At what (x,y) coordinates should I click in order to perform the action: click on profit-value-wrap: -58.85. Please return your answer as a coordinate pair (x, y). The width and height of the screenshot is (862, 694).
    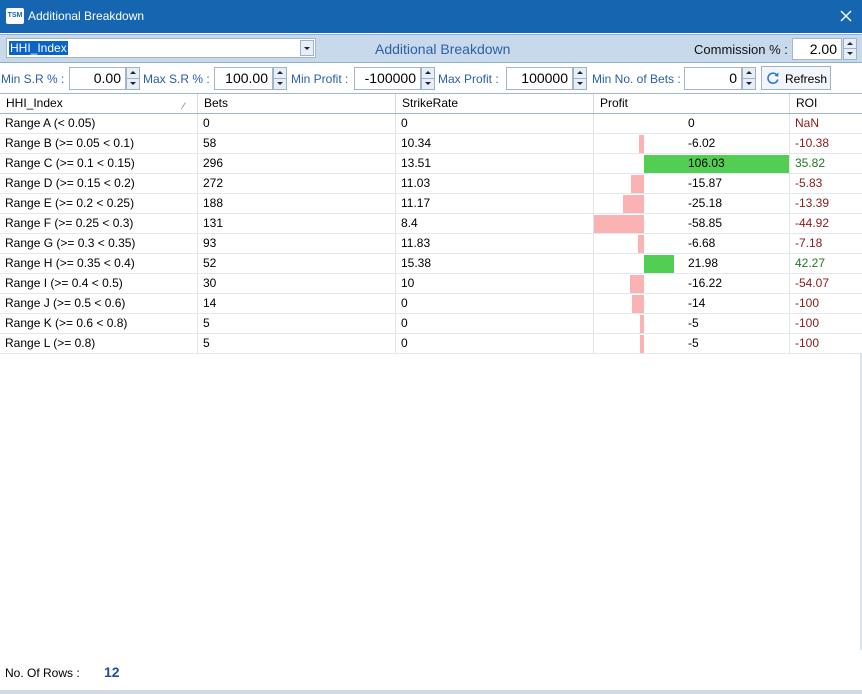
    Looking at the image, I should click on (691, 223).